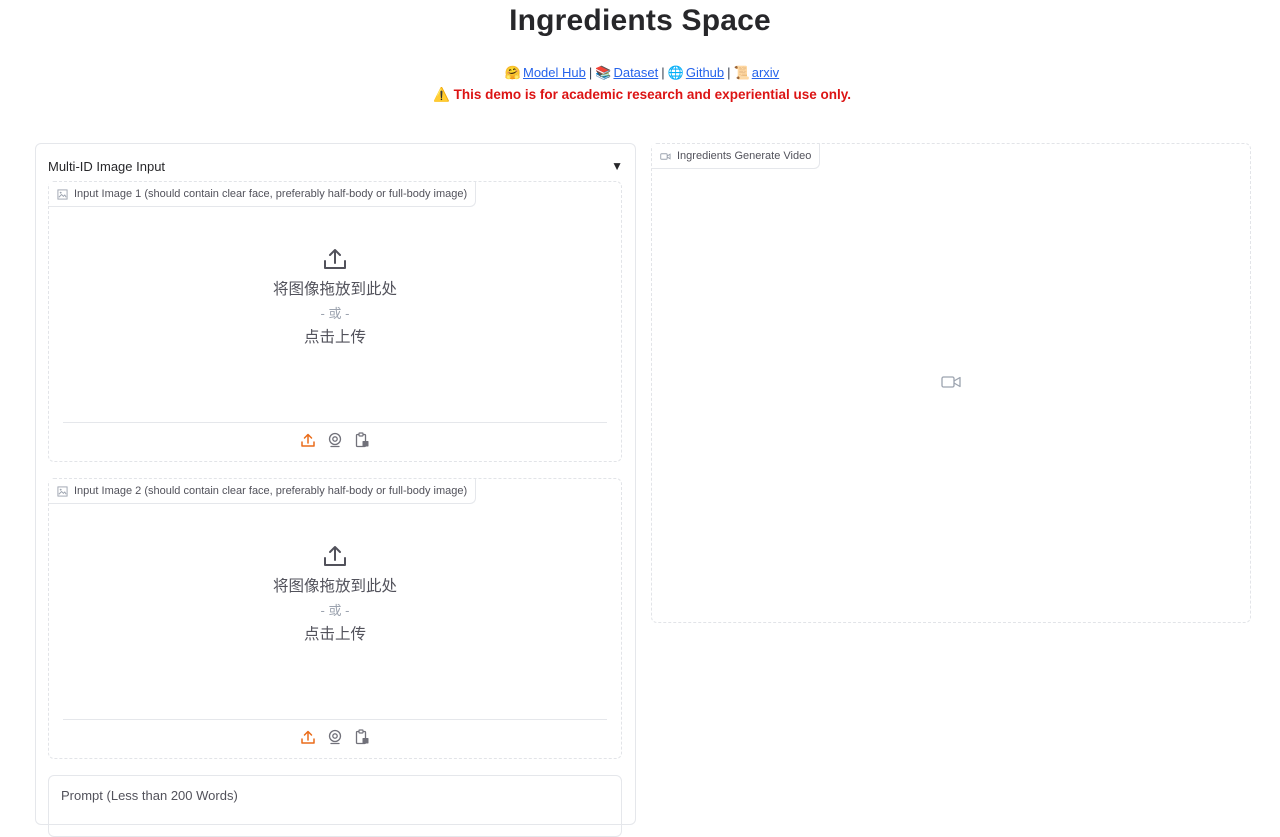 The image size is (1280, 837). I want to click on video-camera-icon, so click(951, 382).